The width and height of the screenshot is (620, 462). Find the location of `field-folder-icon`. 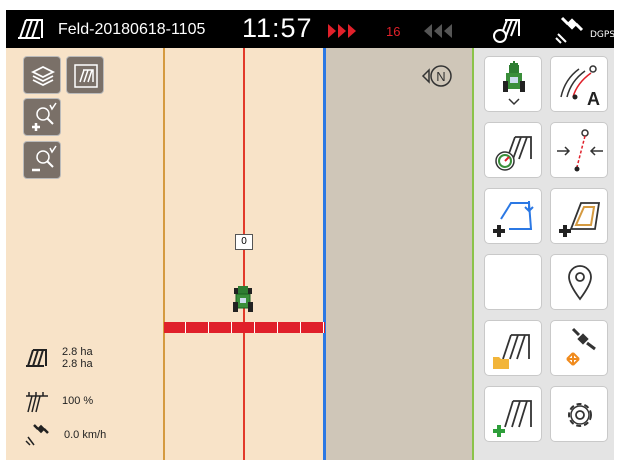

field-folder-icon is located at coordinates (511, 351).